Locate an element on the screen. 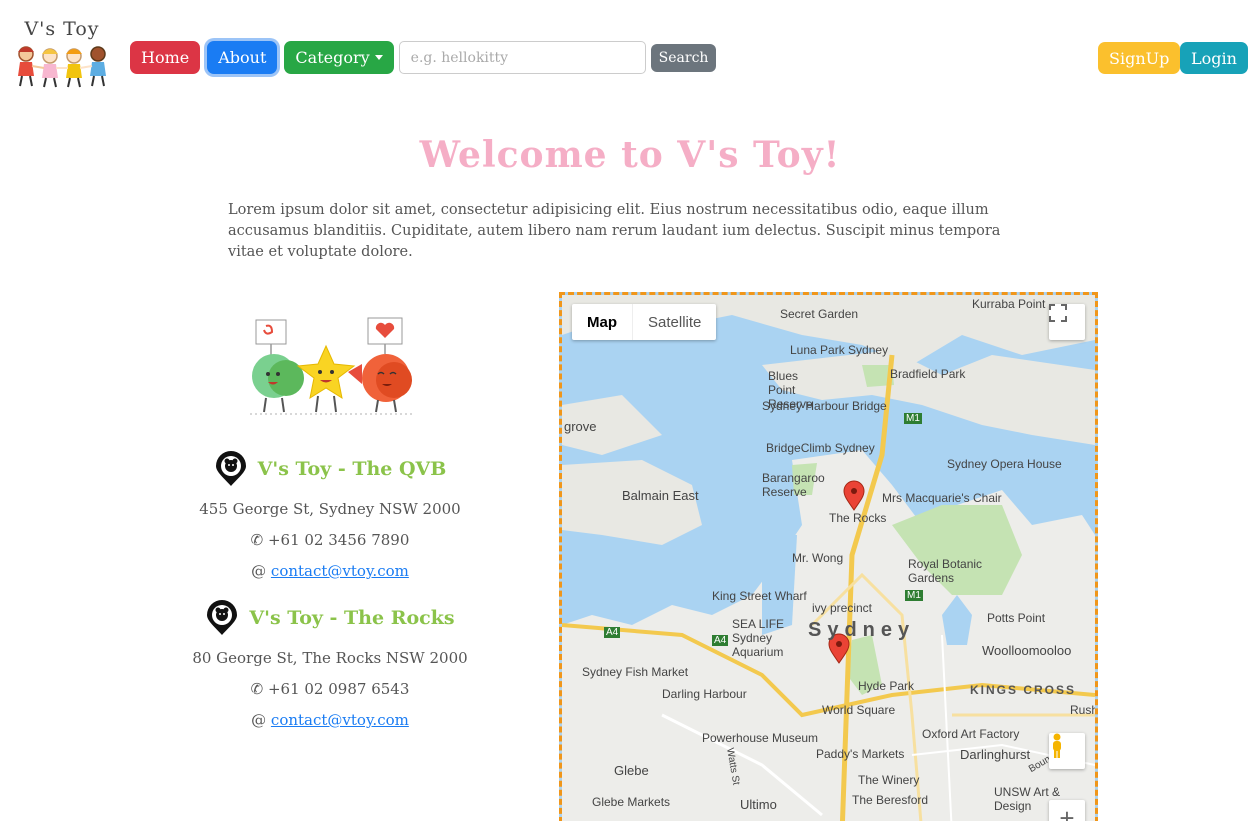  category-label: Category is located at coordinates (332, 57).